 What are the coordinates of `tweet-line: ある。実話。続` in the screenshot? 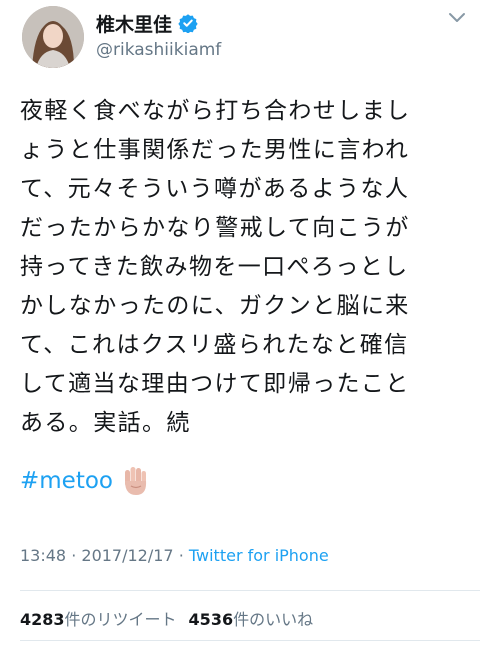 It's located at (105, 423).